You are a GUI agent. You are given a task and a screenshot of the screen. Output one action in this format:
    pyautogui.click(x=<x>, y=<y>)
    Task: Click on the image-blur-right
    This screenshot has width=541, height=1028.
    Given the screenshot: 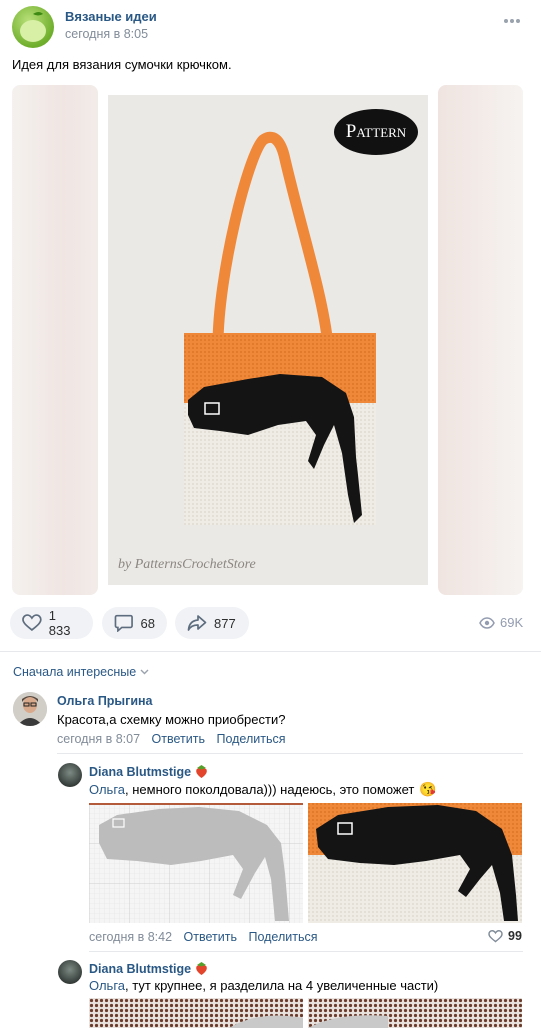 What is the action you would take?
    pyautogui.click(x=480, y=340)
    